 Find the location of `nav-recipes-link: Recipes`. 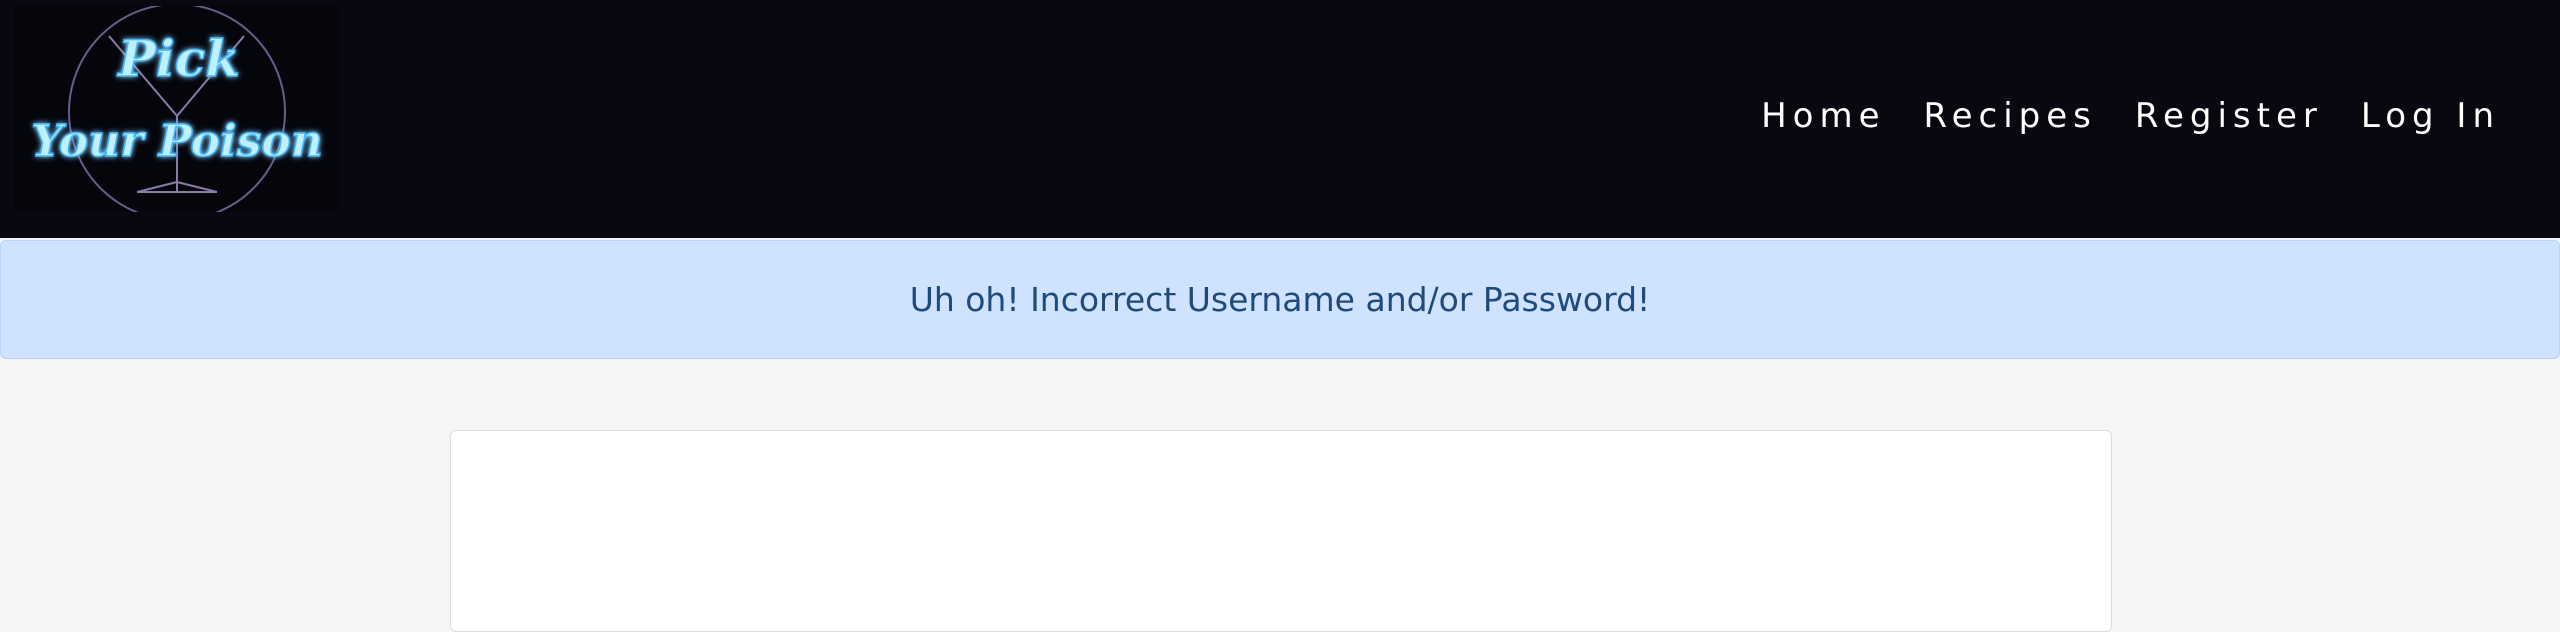

nav-recipes-link: Recipes is located at coordinates (2010, 116).